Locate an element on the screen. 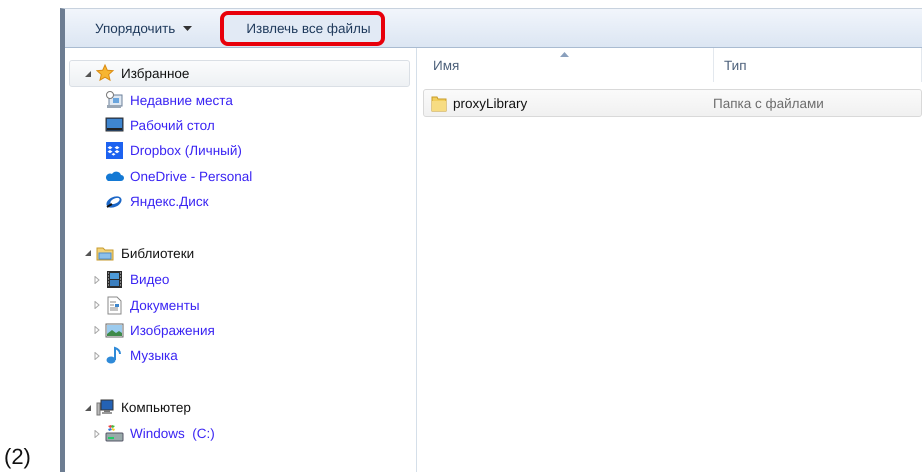 The image size is (922, 472). caret-icon is located at coordinates (187, 28).